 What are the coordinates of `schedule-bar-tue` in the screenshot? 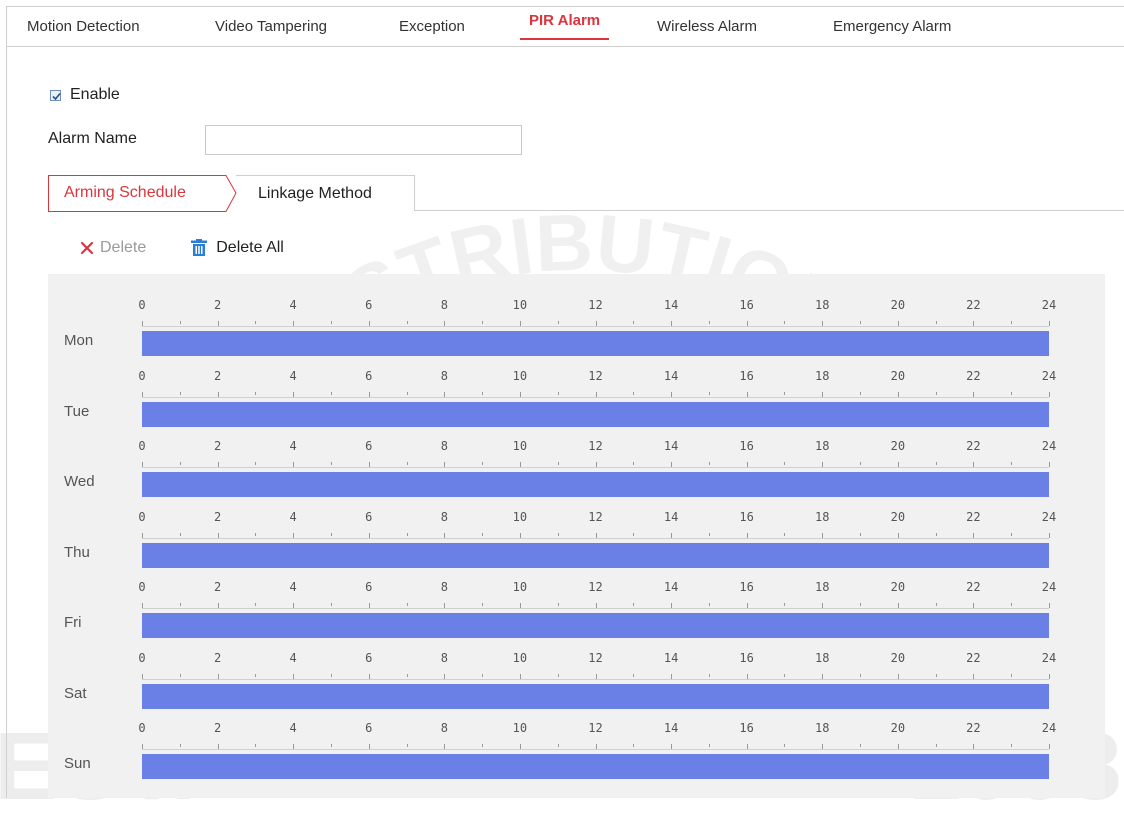 It's located at (595, 414).